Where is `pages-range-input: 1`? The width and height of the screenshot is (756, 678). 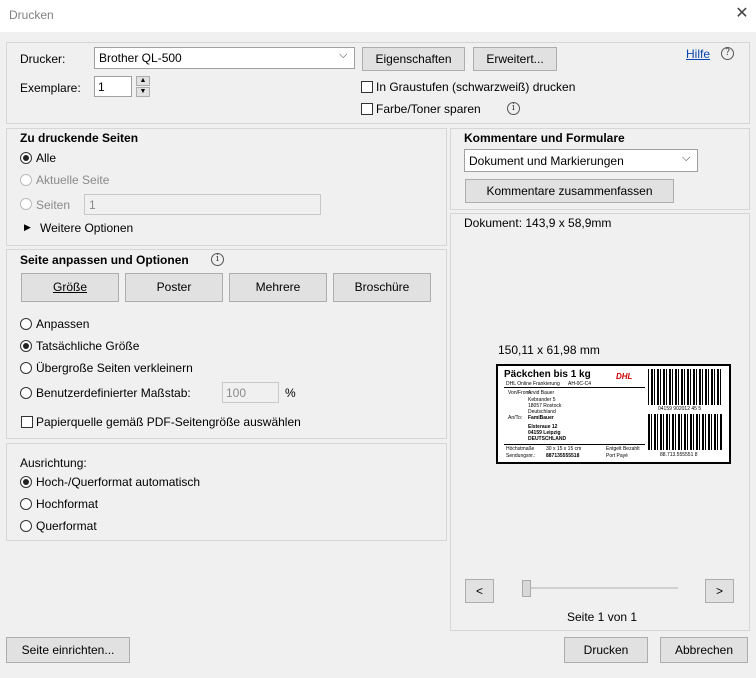 pages-range-input: 1 is located at coordinates (202, 204).